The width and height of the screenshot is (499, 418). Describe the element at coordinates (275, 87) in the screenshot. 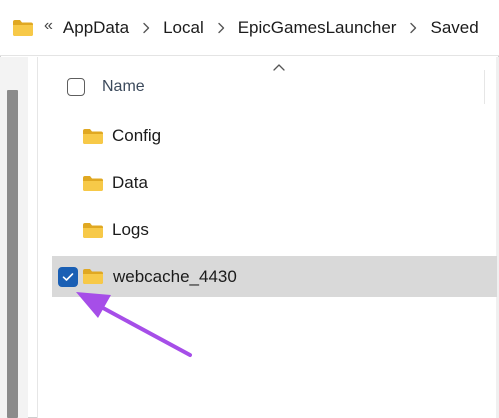

I see `column-header: Name` at that location.